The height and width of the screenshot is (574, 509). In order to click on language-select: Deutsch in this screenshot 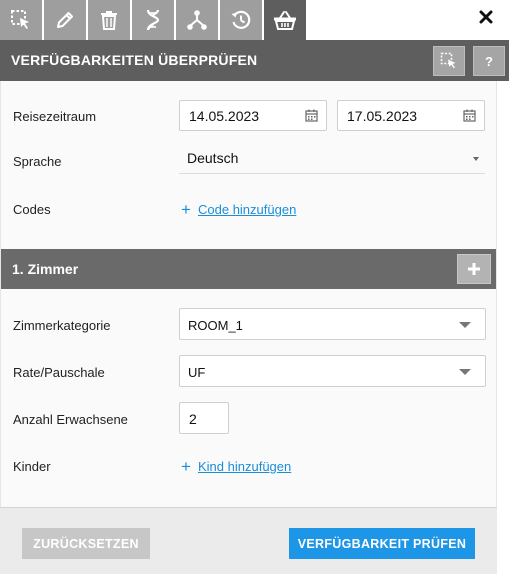, I will do `click(332, 158)`.